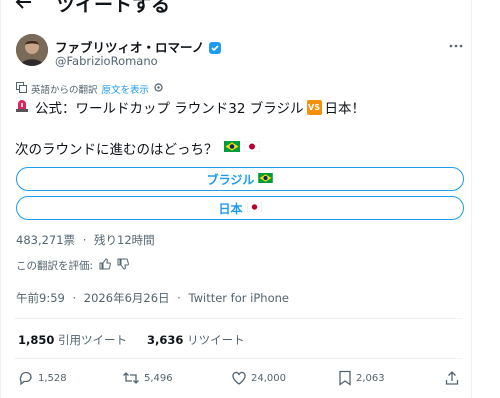  Describe the element at coordinates (0, 199) in the screenshot. I see `frame-left-border` at that location.